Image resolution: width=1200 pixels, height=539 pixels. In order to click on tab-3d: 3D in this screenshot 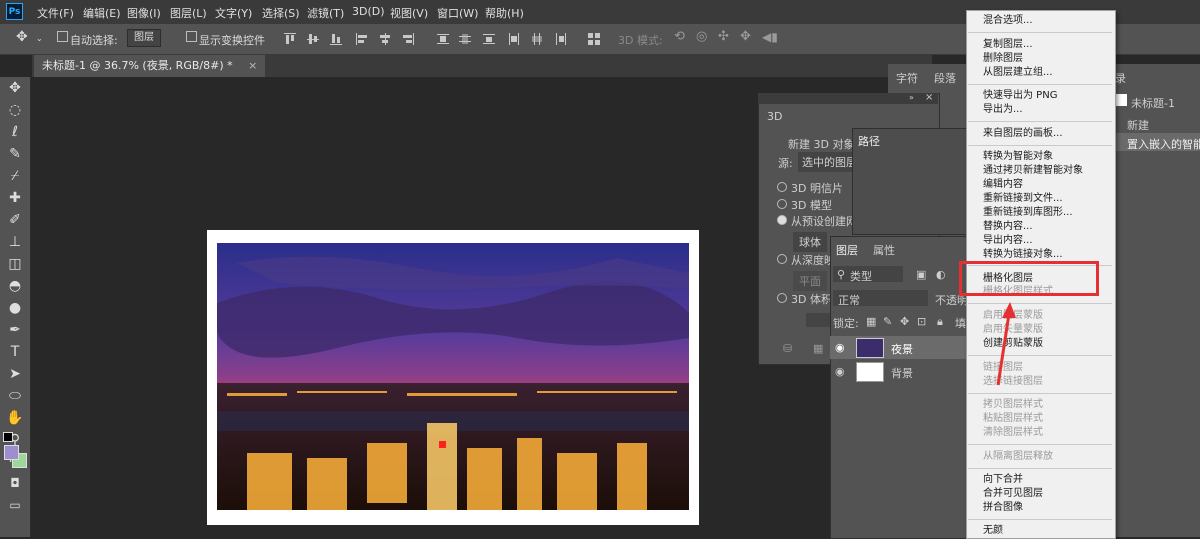, I will do `click(774, 116)`.